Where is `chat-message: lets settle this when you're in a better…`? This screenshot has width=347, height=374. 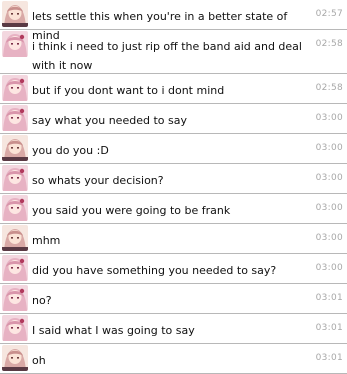 chat-message: lets settle this when you're in a better… is located at coordinates (173, 21).